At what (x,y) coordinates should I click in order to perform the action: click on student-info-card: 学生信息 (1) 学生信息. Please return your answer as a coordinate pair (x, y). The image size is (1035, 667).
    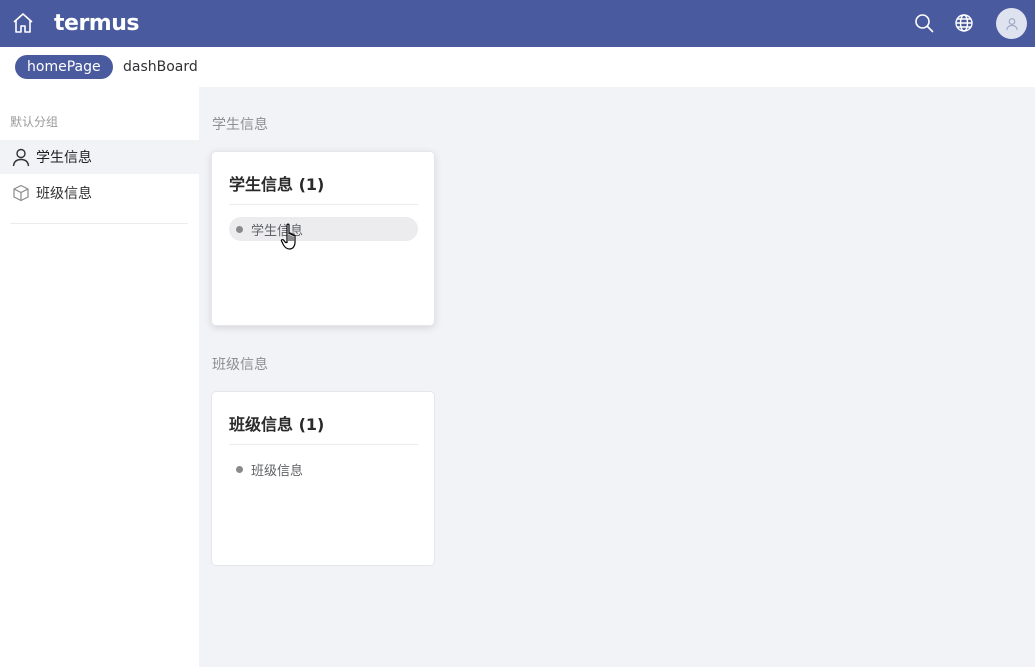
    Looking at the image, I should click on (323, 238).